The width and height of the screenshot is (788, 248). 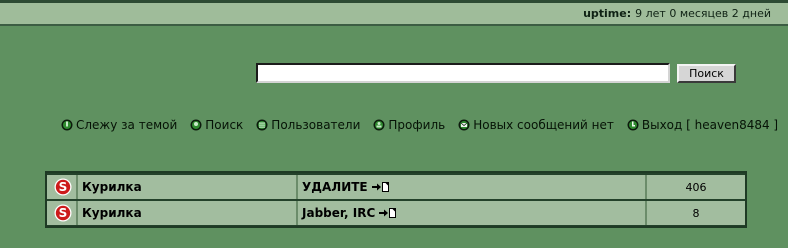 I want to click on messages-icon, so click(x=464, y=125).